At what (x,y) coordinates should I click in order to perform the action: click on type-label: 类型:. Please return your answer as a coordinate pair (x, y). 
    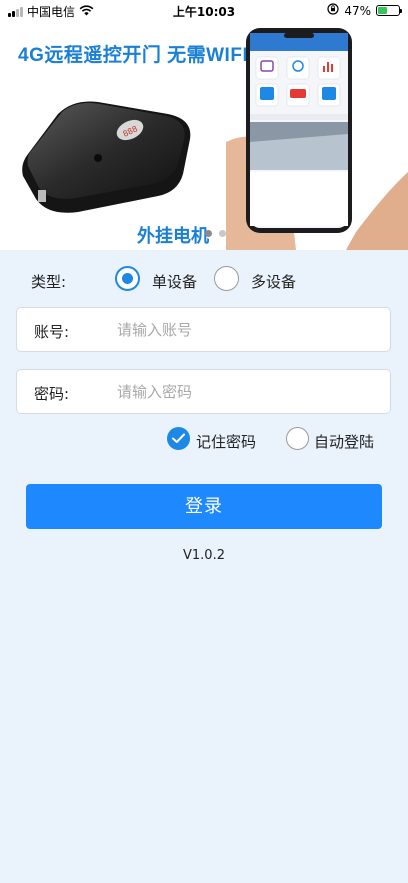
    Looking at the image, I should click on (49, 282).